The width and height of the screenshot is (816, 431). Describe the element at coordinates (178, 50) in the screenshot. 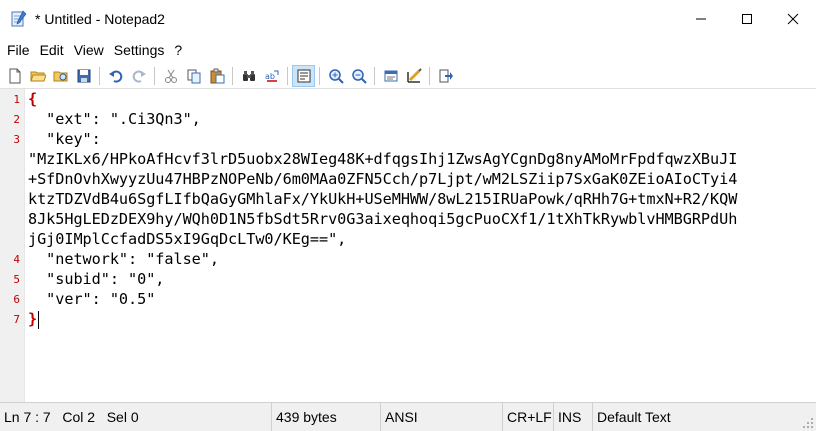

I see `menu-help: ?` at that location.